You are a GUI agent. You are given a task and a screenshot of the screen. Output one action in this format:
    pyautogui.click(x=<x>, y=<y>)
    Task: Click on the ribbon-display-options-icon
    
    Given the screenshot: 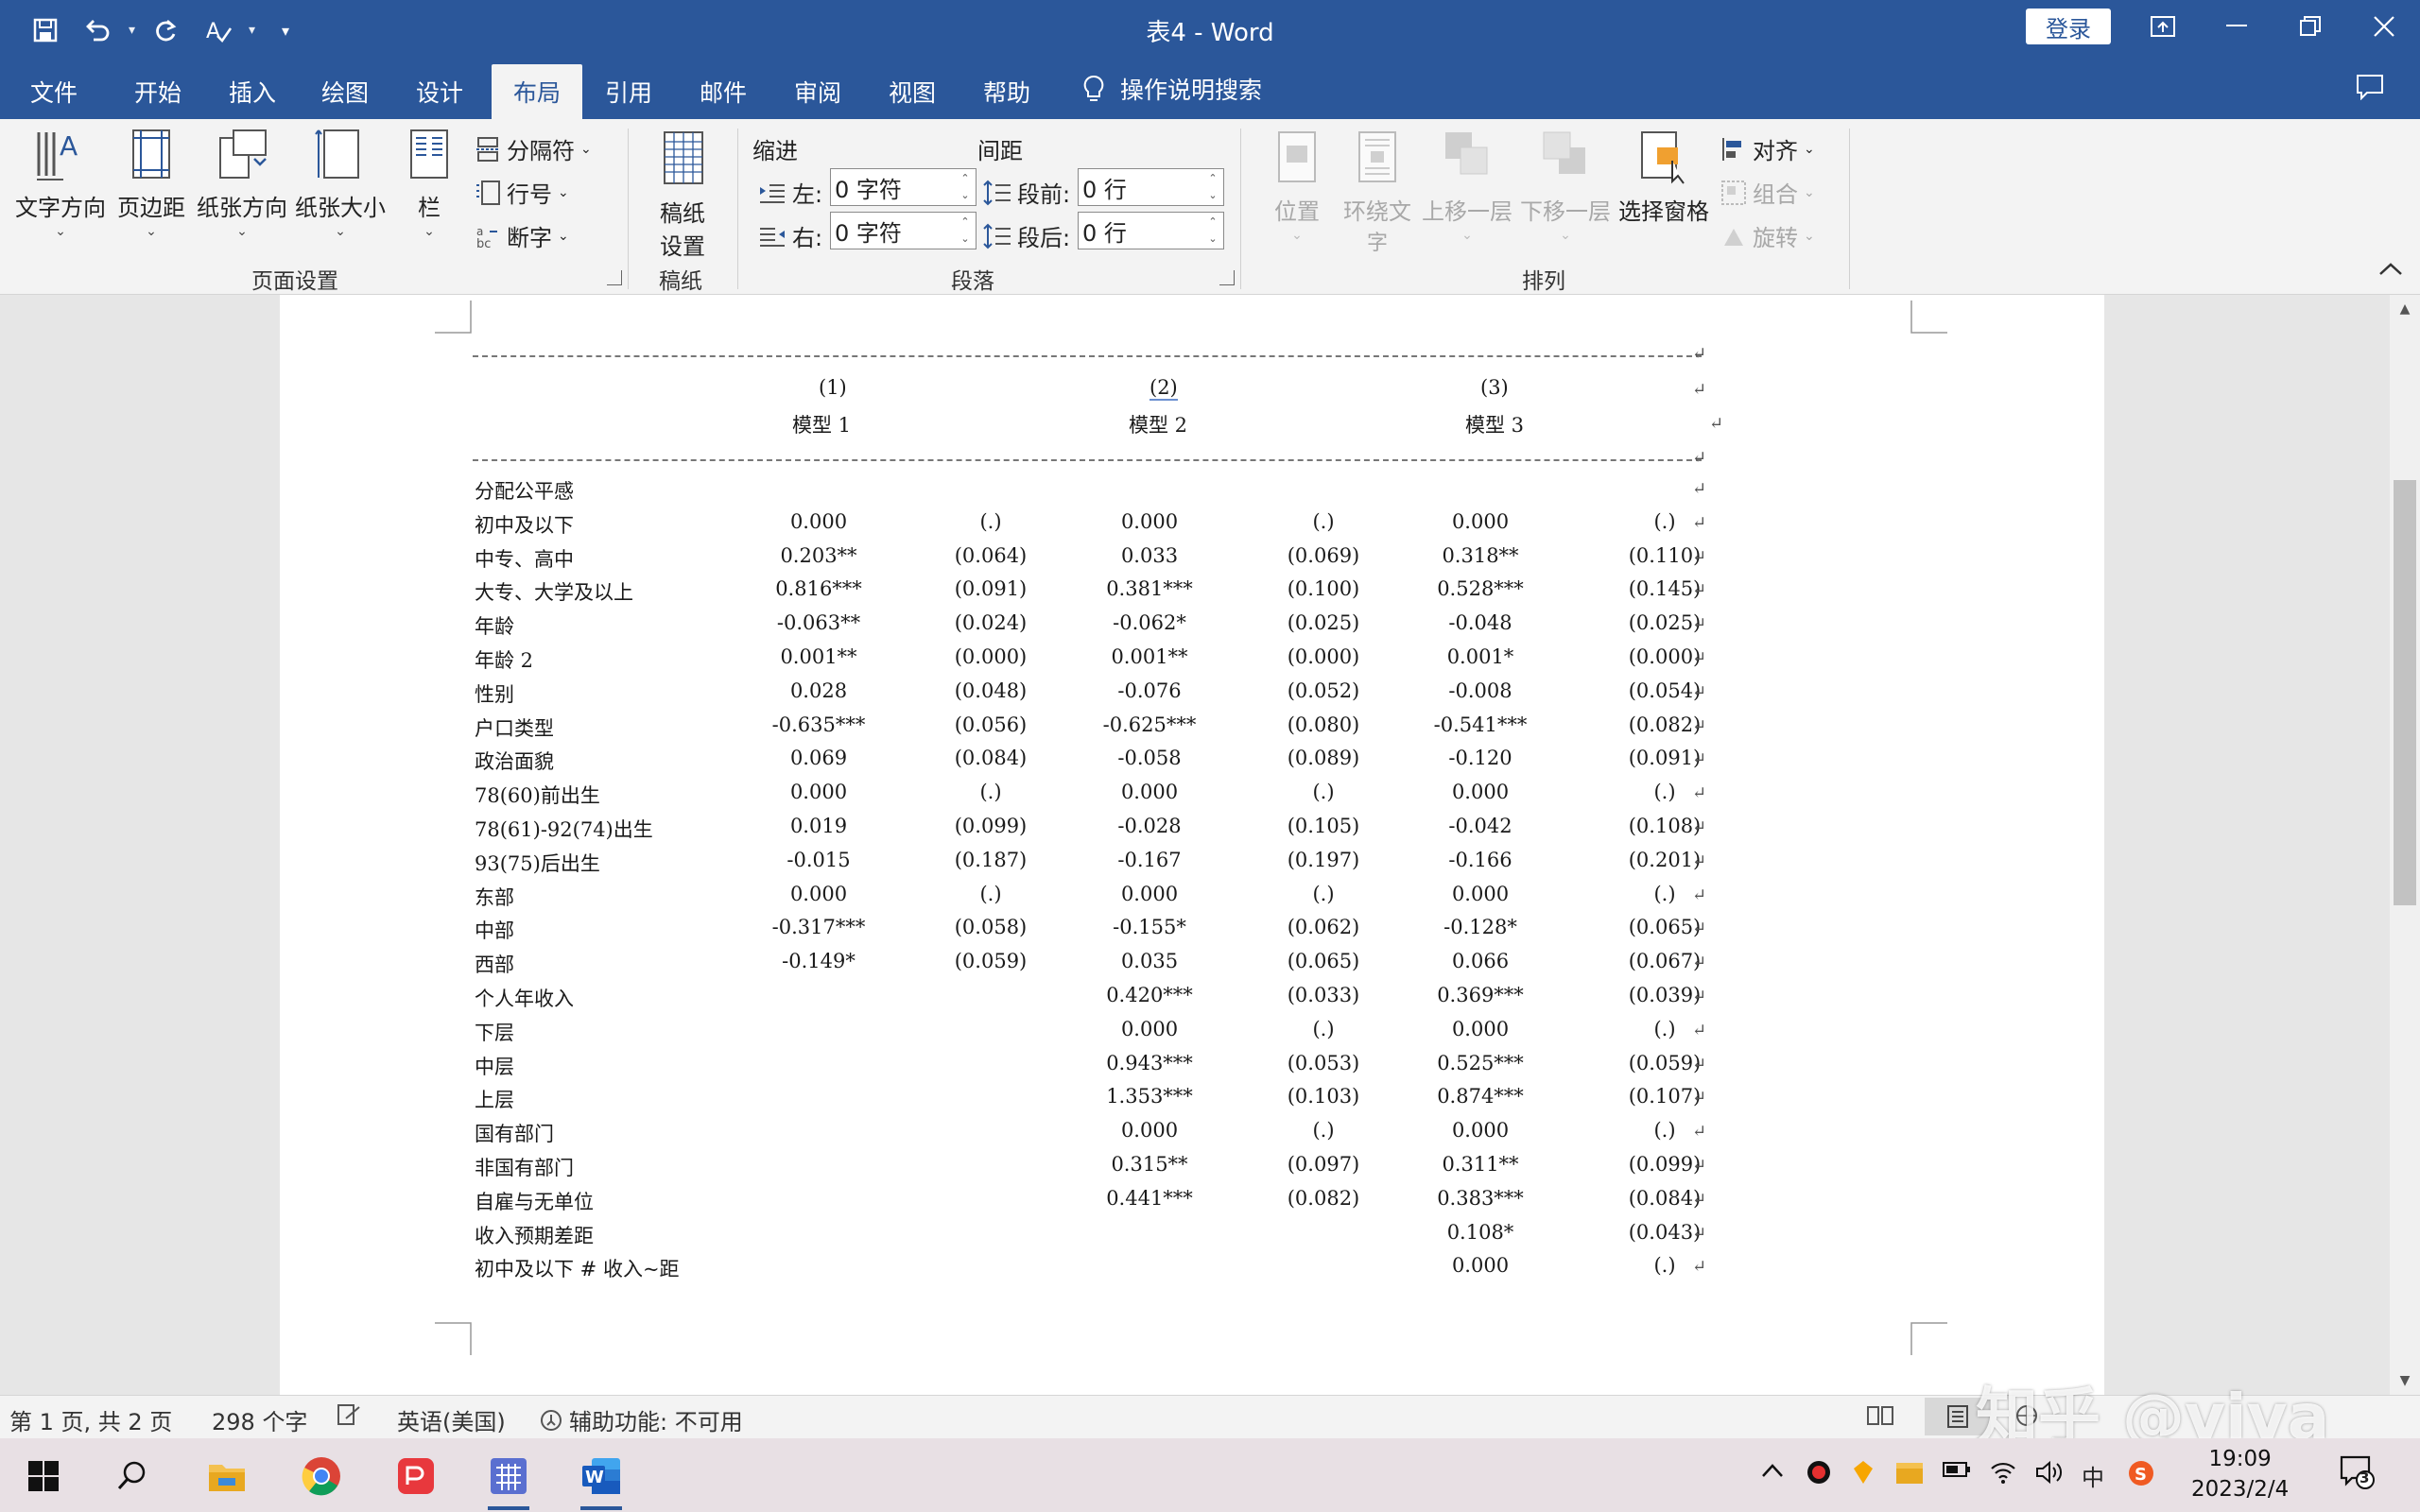 What is the action you would take?
    pyautogui.click(x=2163, y=26)
    